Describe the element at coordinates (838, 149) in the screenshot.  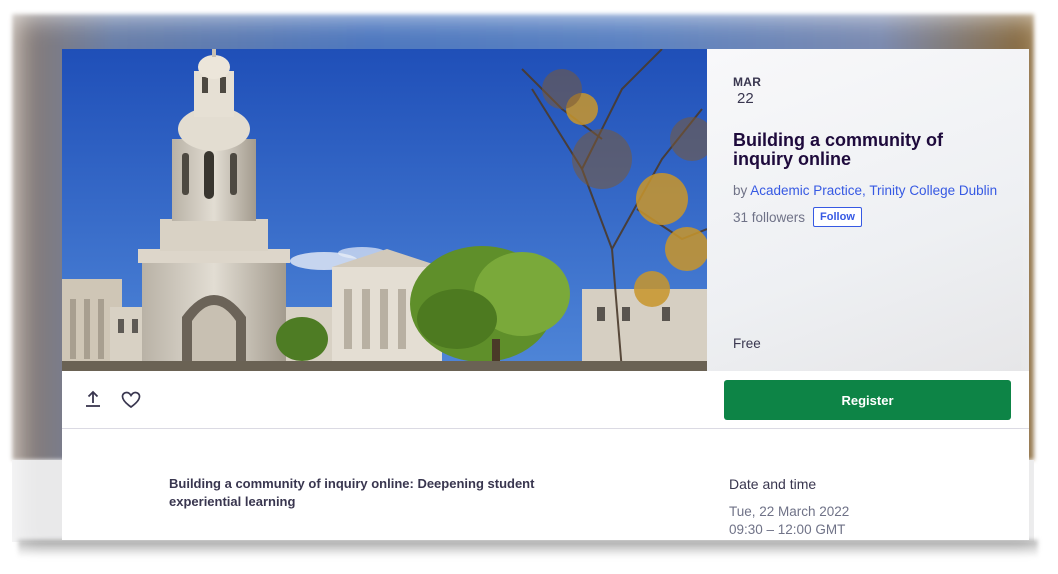
I see `event-title: Building a community of inquiry online` at that location.